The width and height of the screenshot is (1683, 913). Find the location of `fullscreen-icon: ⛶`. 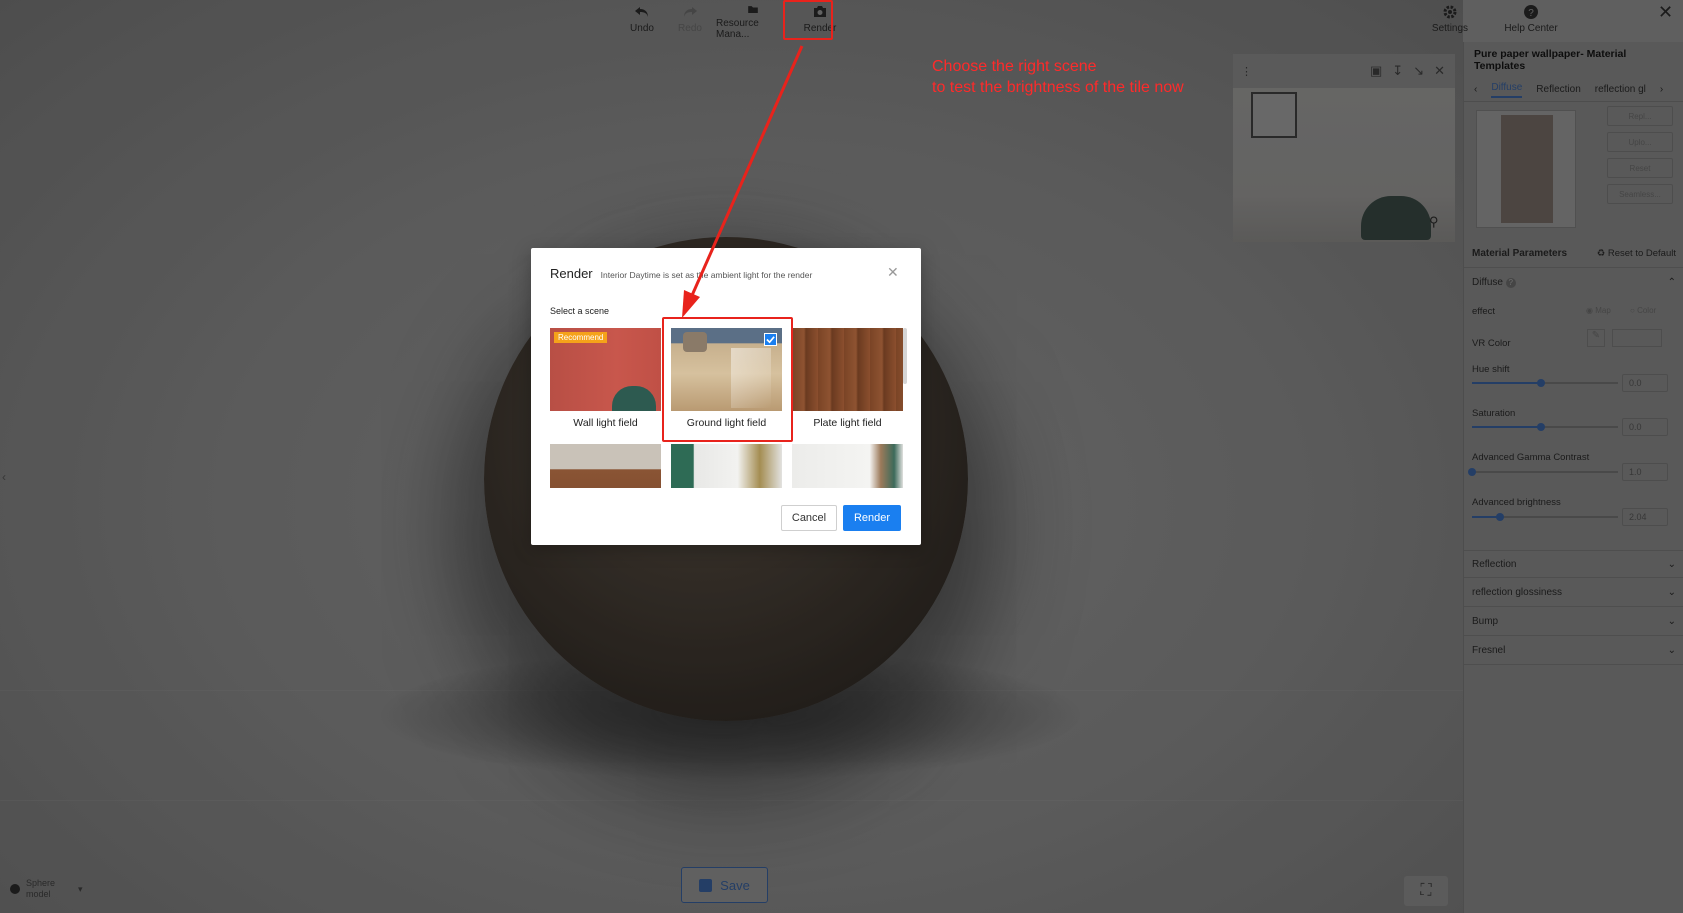

fullscreen-icon: ⛶ is located at coordinates (1426, 890).